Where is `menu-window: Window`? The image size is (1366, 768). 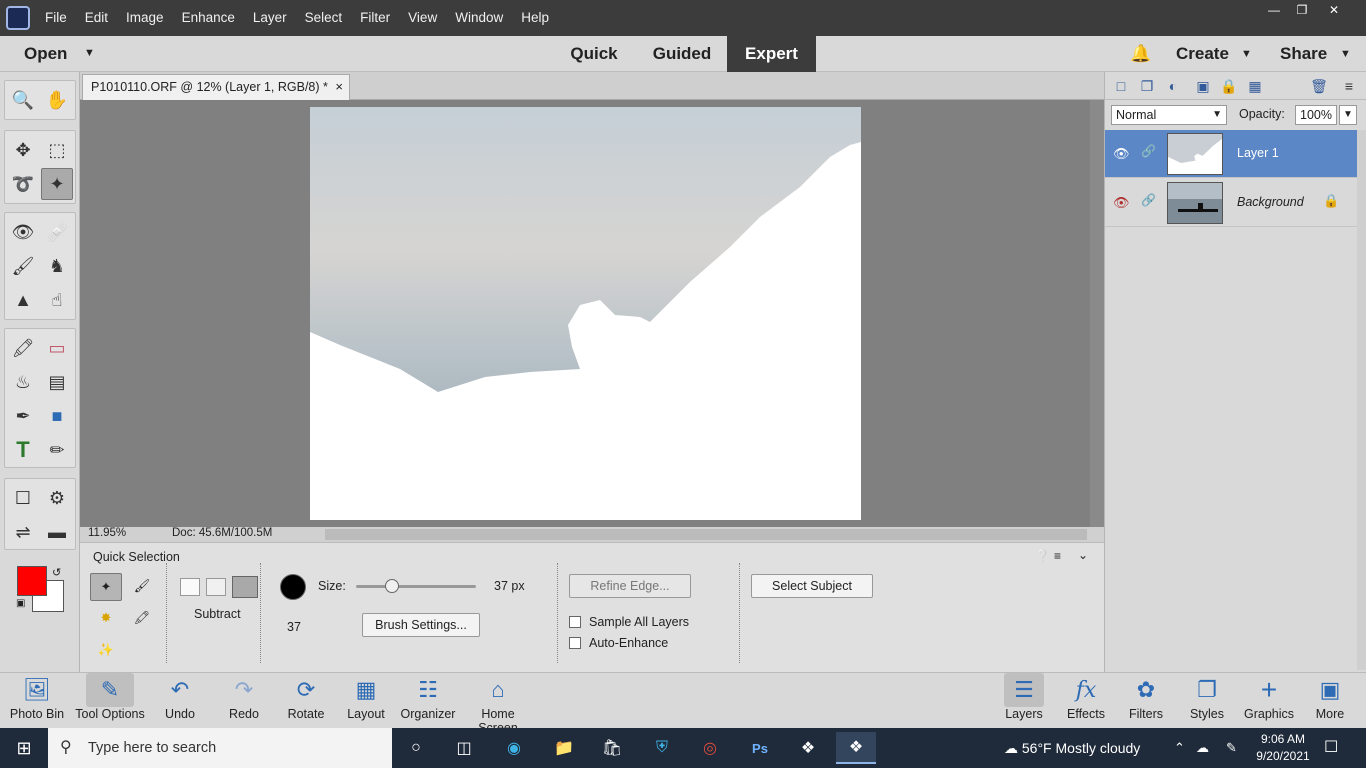
menu-window: Window is located at coordinates (479, 18).